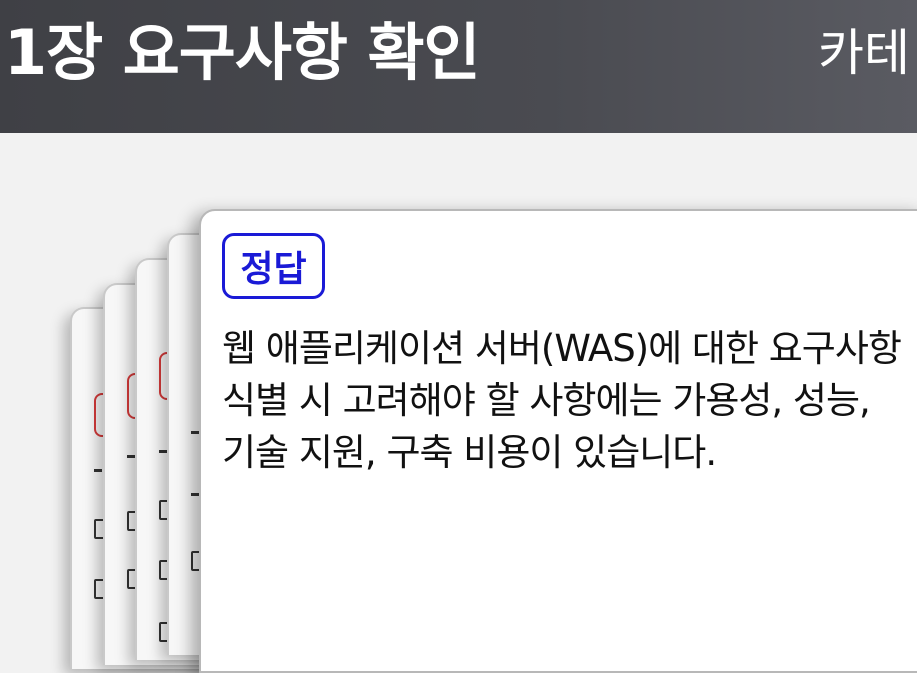 The image size is (917, 673). I want to click on answer-badge: 정답, so click(273, 266).